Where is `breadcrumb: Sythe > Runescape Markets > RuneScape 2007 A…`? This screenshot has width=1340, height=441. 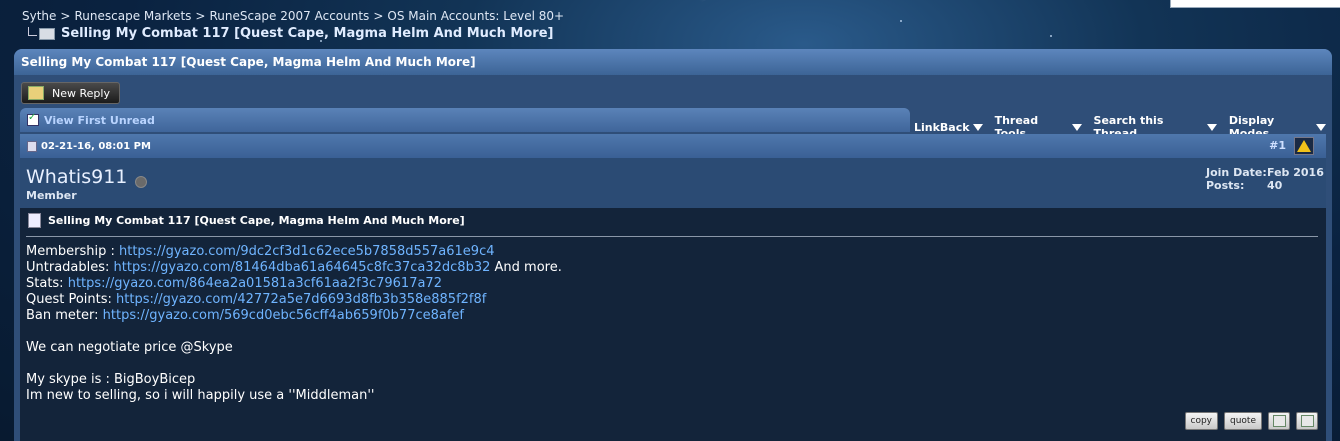 breadcrumb: Sythe > Runescape Markets > RuneScape 2007 A… is located at coordinates (293, 16).